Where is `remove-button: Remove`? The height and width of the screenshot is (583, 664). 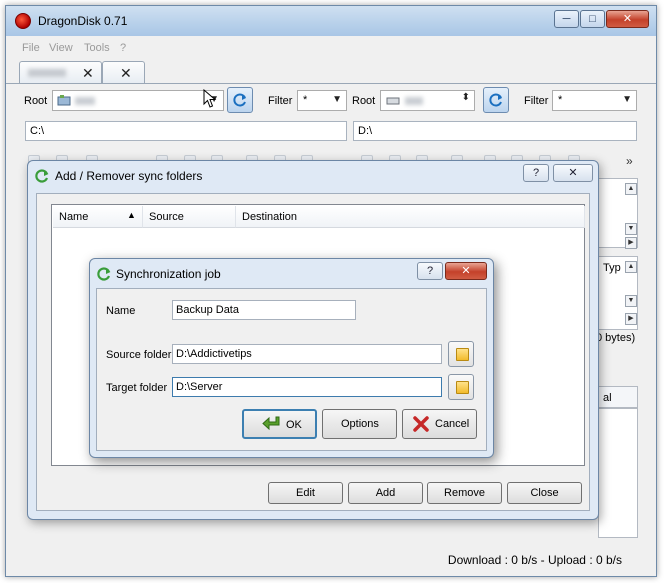 remove-button: Remove is located at coordinates (464, 493).